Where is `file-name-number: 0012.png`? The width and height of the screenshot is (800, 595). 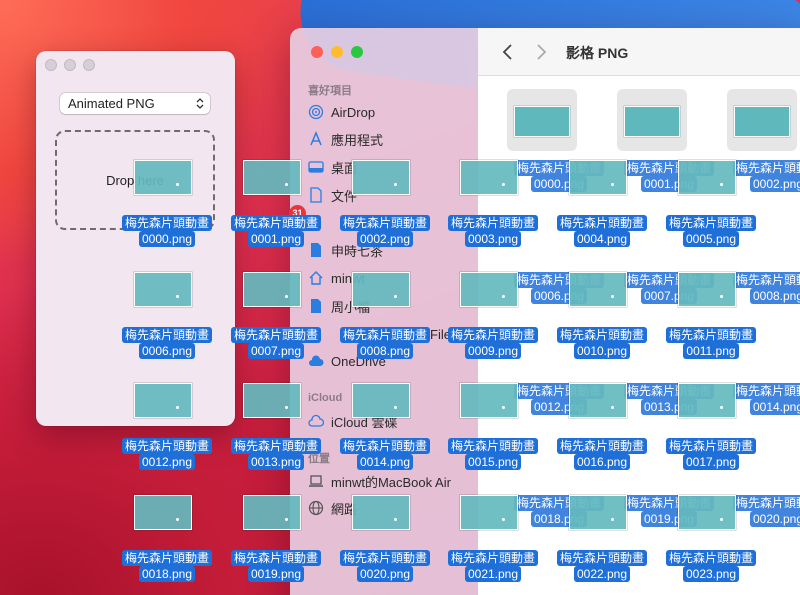 file-name-number: 0012.png is located at coordinates (167, 462).